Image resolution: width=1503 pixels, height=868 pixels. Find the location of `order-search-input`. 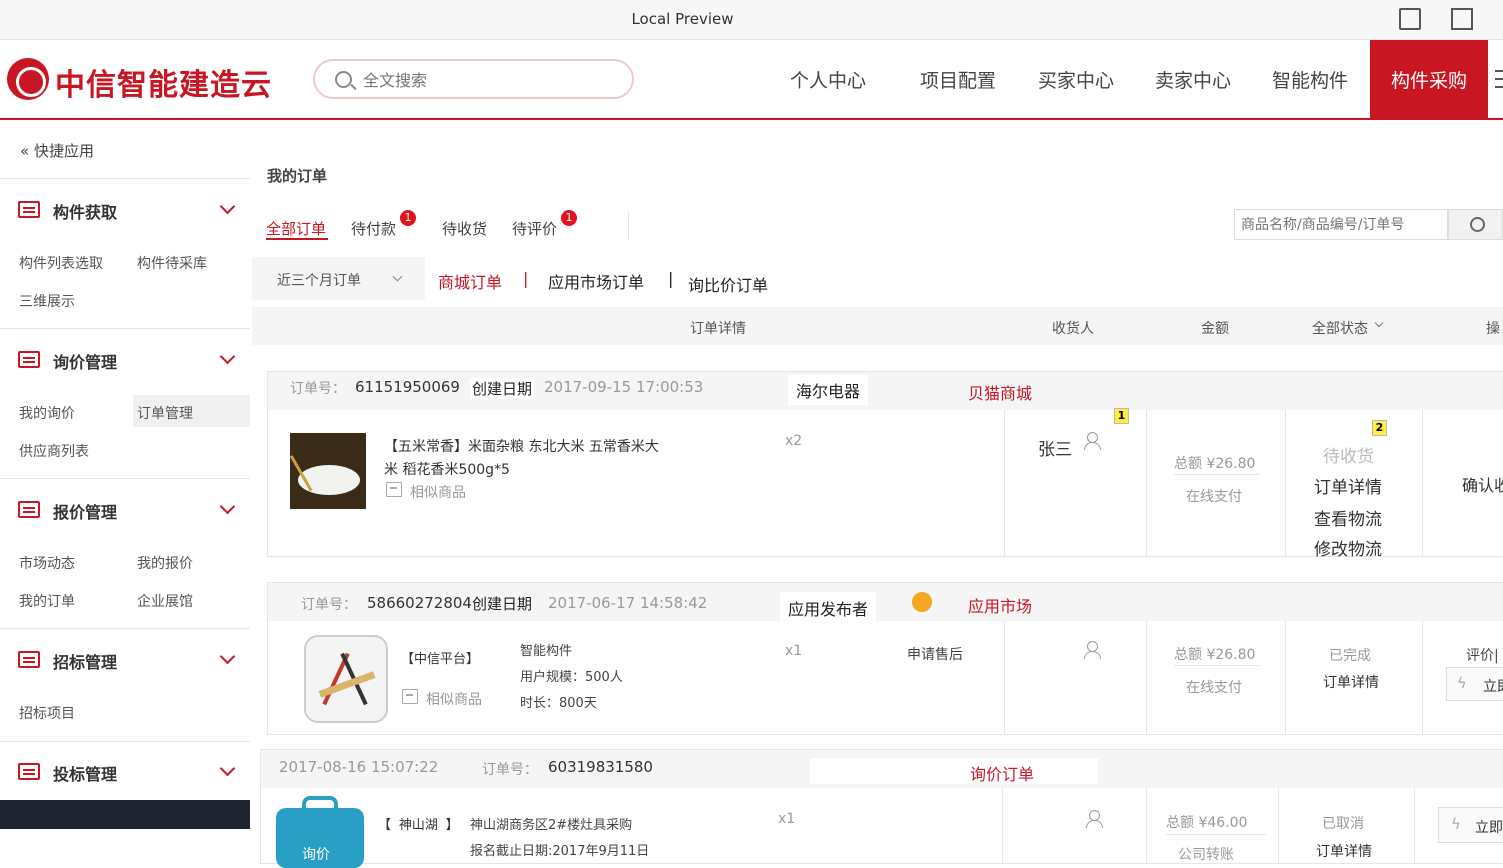

order-search-input is located at coordinates (1341, 225).